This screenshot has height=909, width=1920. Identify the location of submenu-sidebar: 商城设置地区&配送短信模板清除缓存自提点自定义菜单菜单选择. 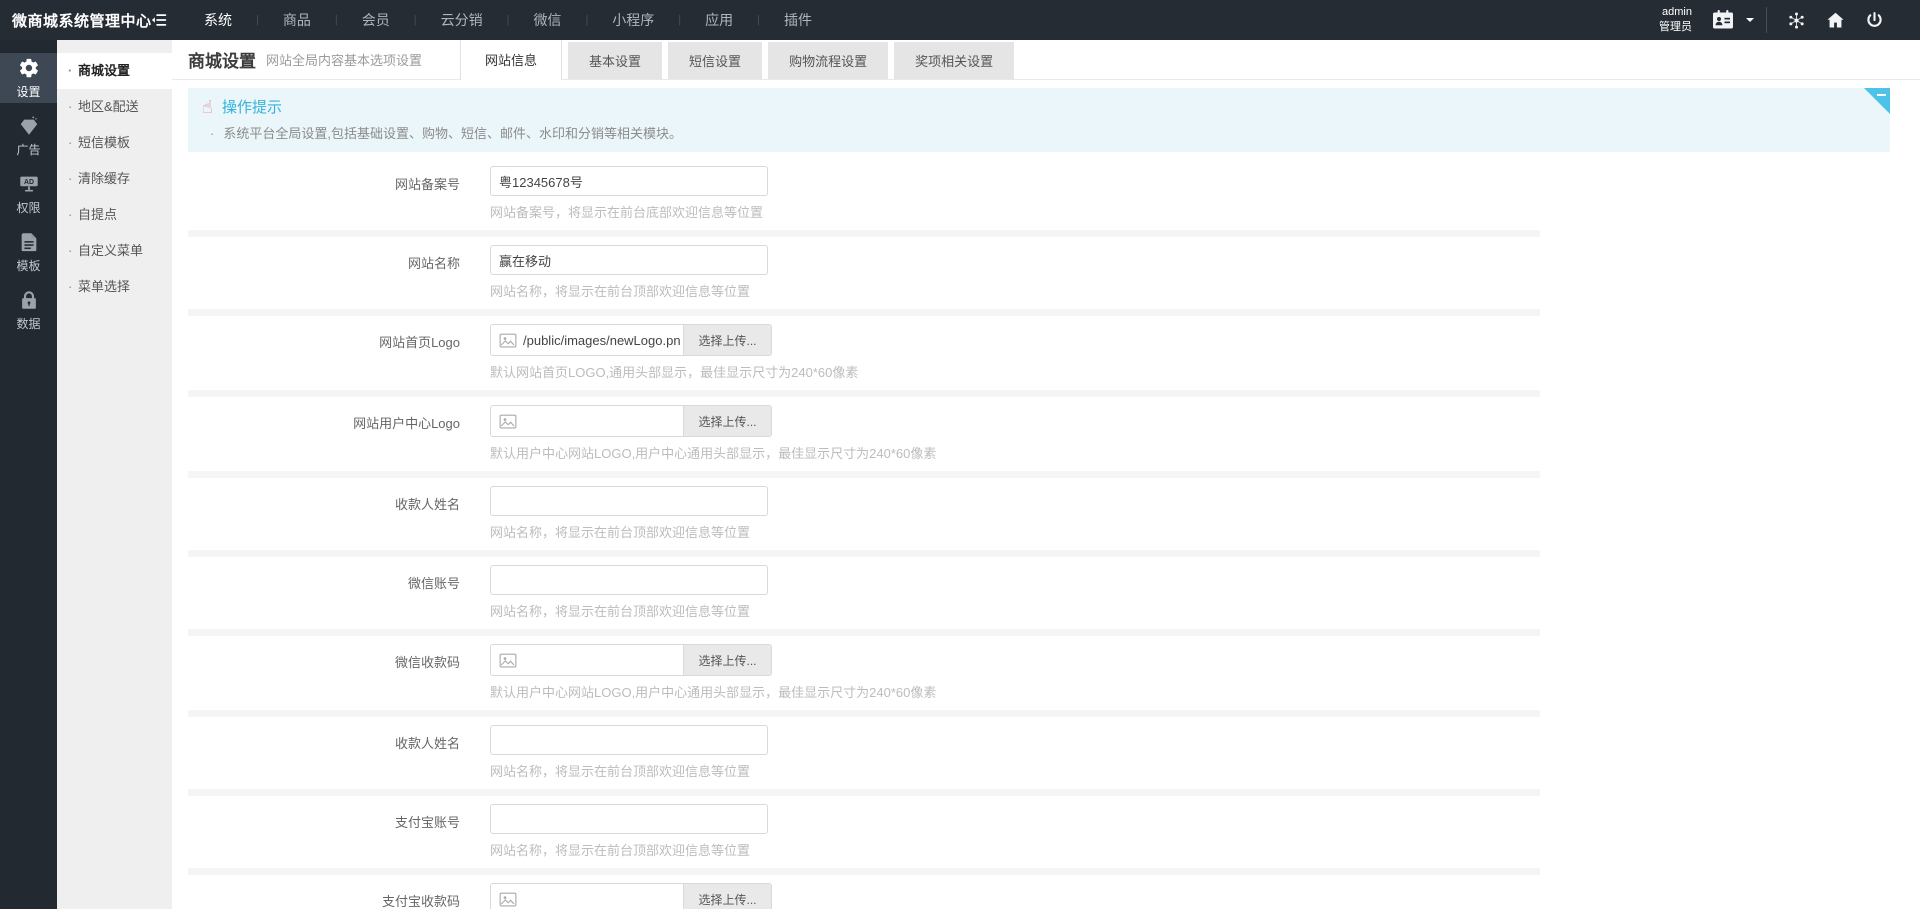
(114, 474).